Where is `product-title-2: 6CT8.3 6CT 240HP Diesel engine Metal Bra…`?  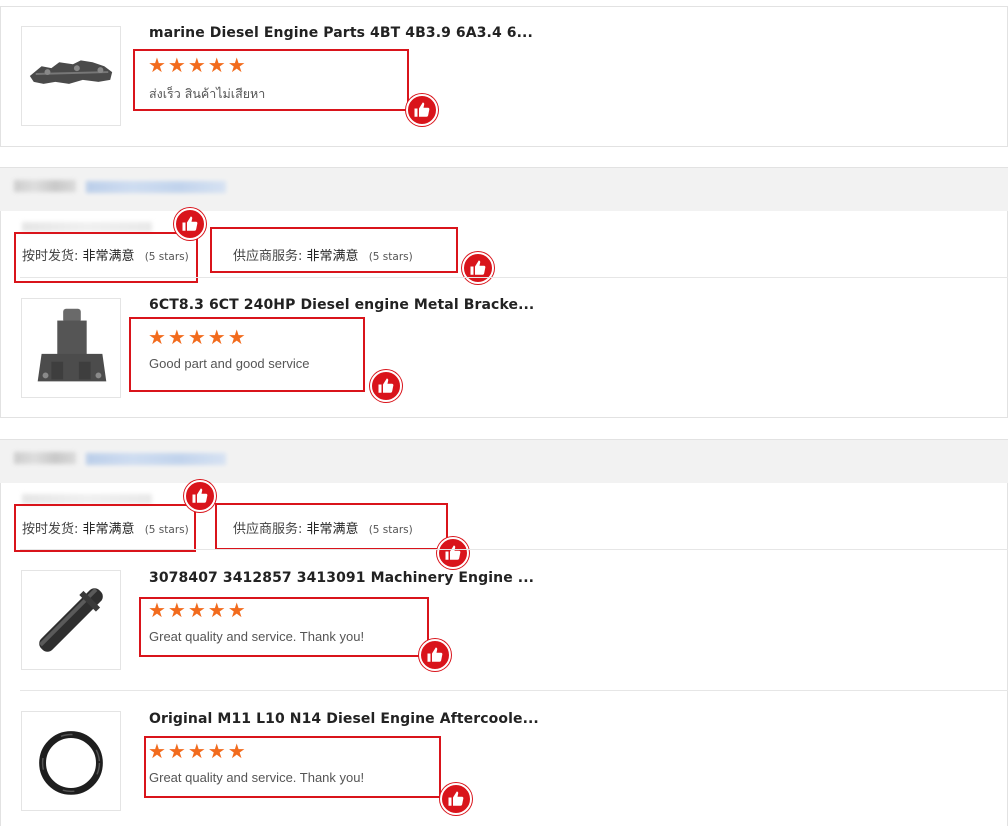
product-title-2: 6CT8.3 6CT 240HP Diesel engine Metal Bra… is located at coordinates (341, 305).